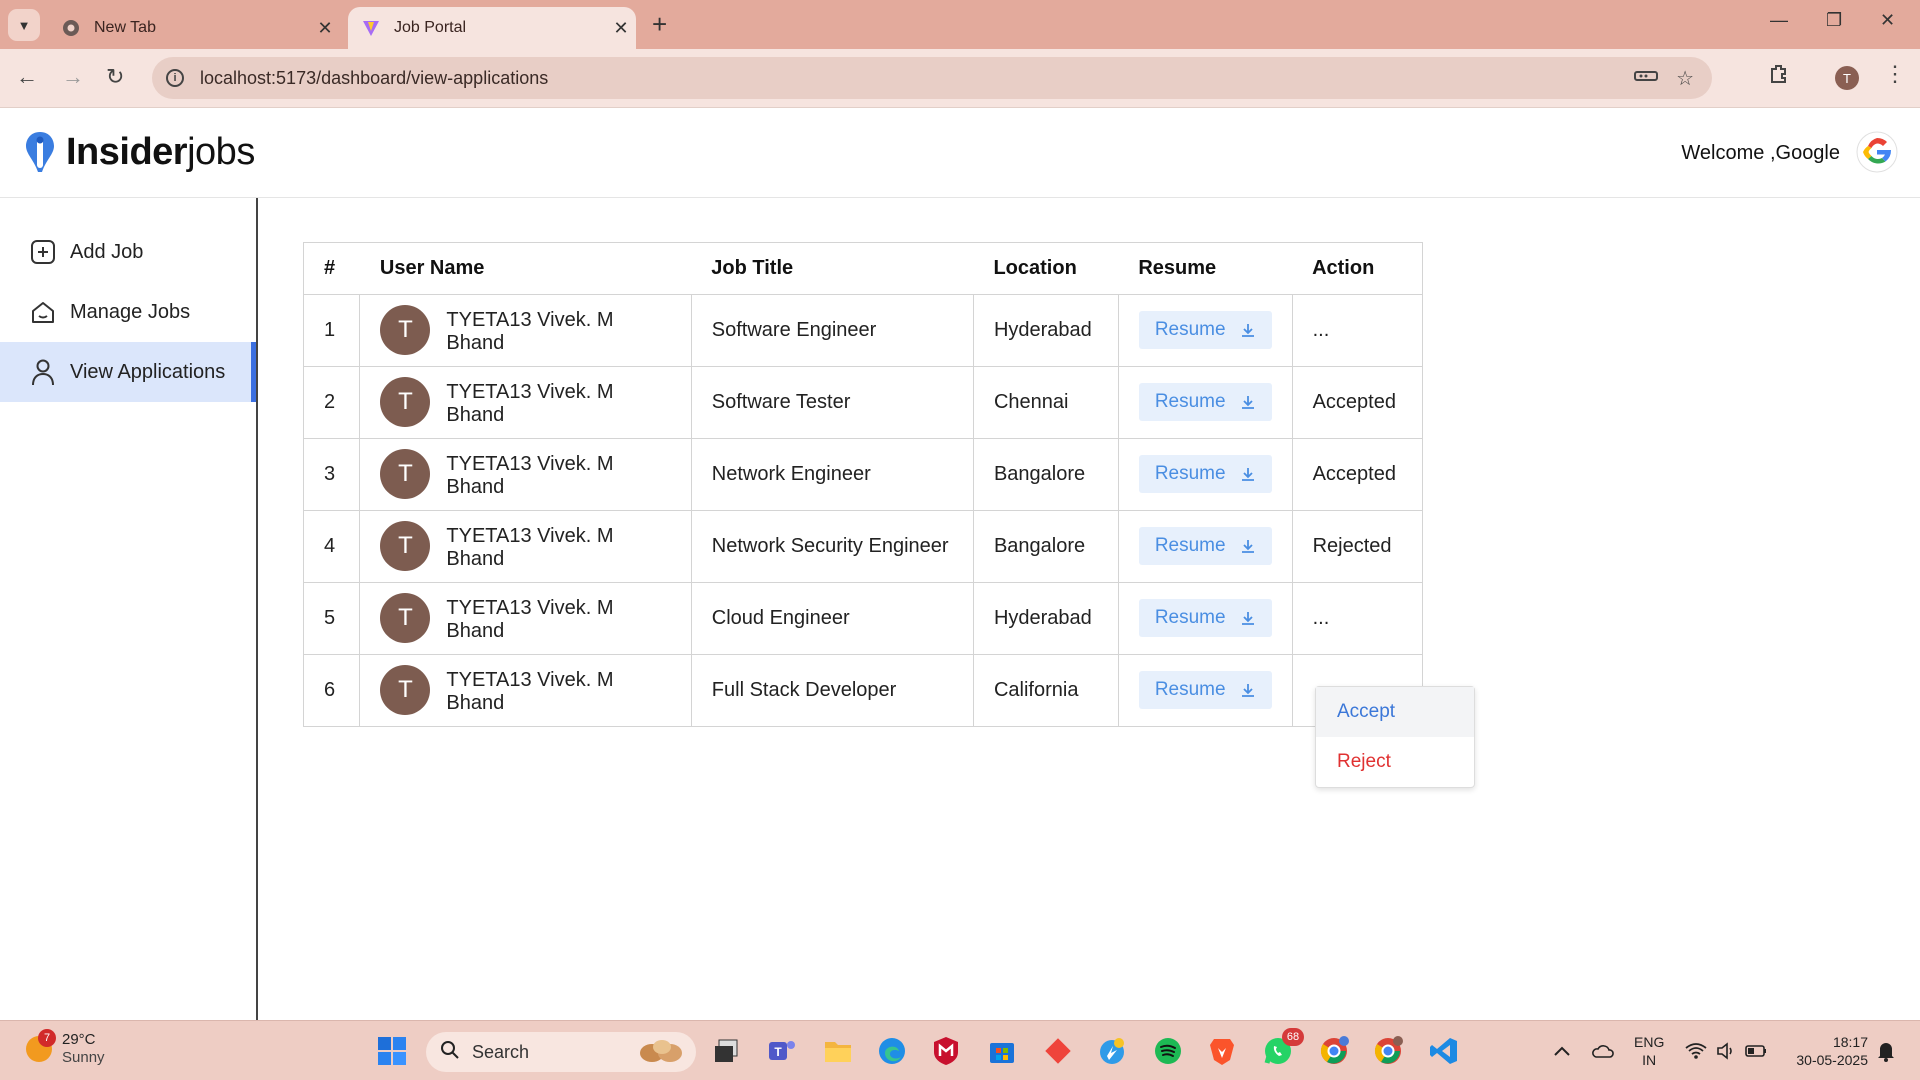  What do you see at coordinates (1444, 1051) in the screenshot?
I see `vscode-icon` at bounding box center [1444, 1051].